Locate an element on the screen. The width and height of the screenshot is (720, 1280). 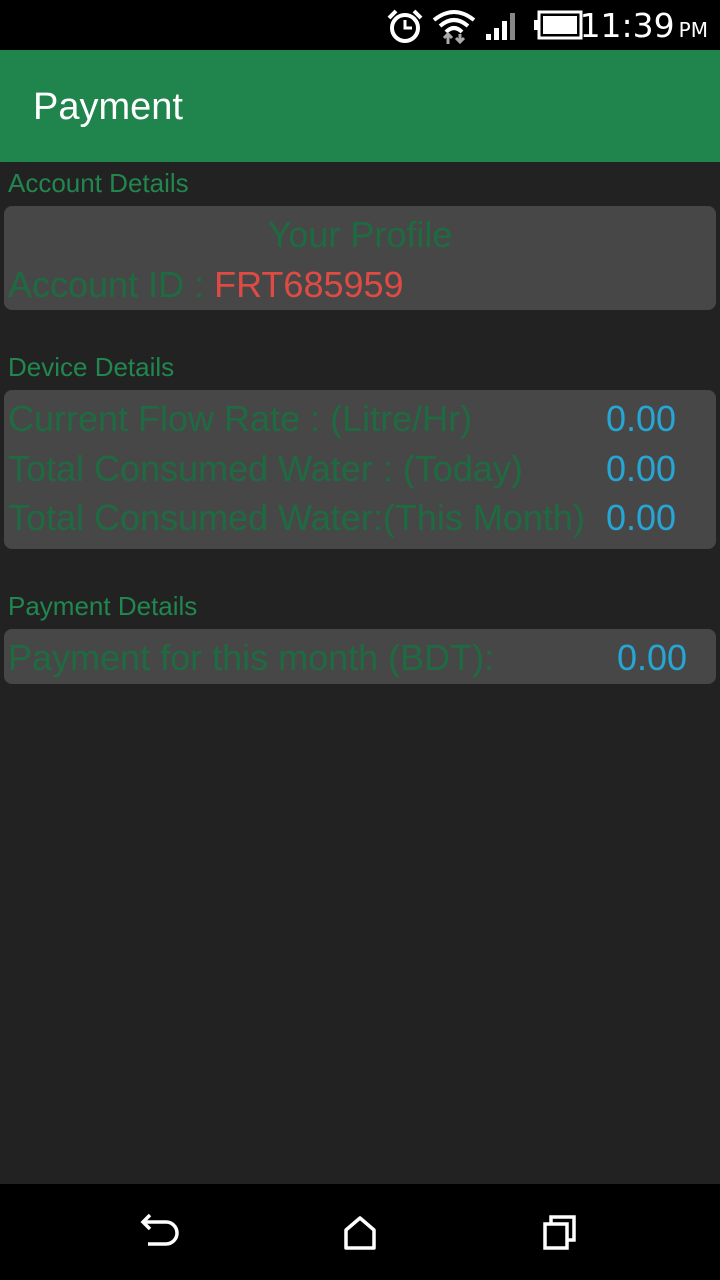
status-time: 11:39 PM is located at coordinates (643, 25).